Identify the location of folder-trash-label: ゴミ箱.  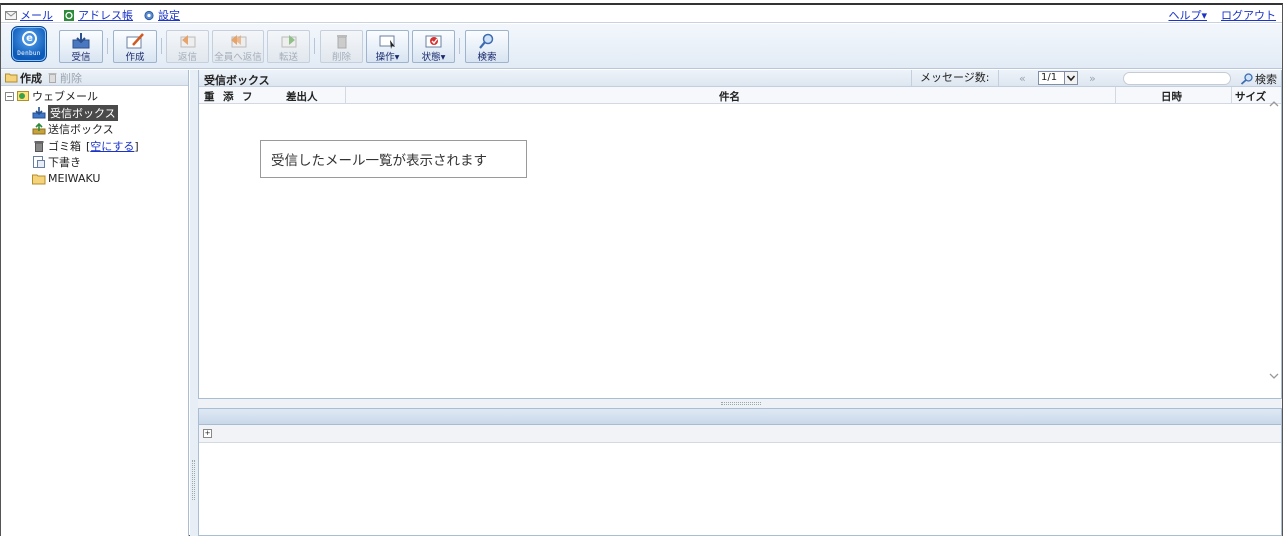
(64, 146).